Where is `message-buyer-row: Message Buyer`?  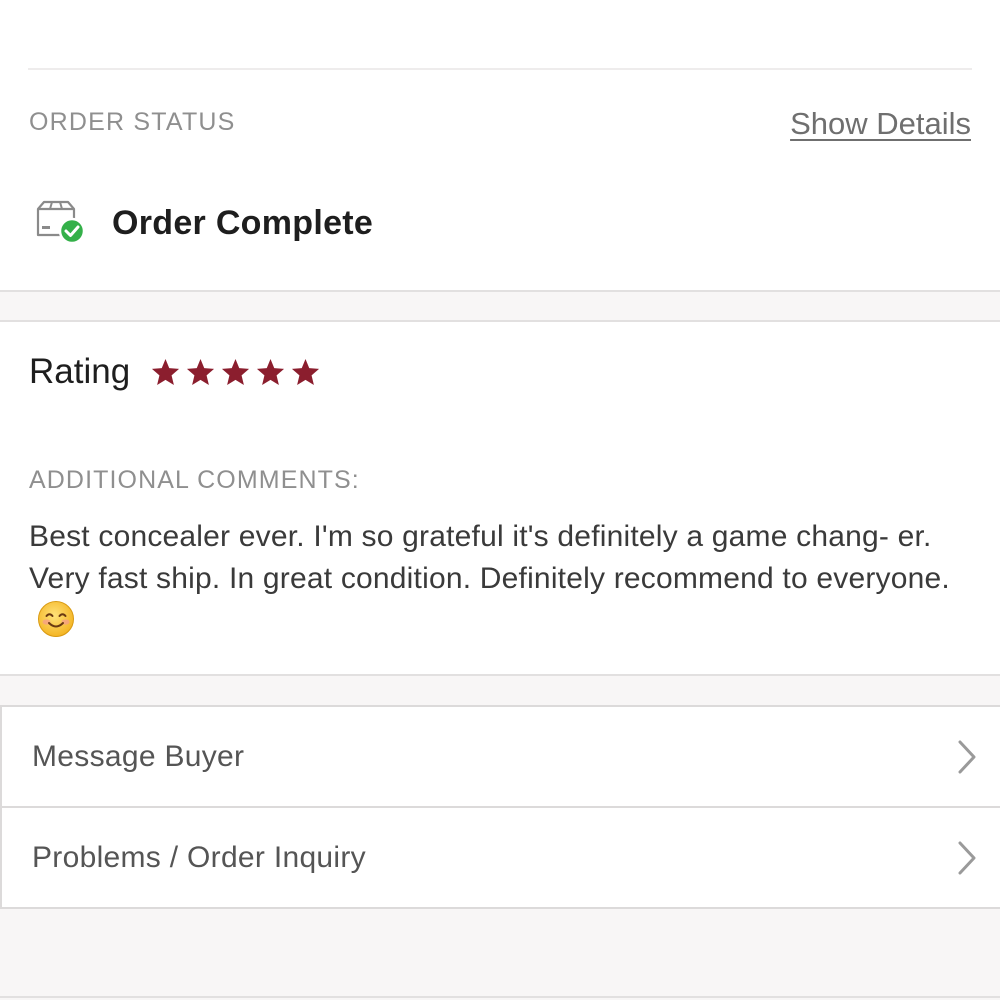
message-buyer-row: Message Buyer is located at coordinates (501, 756).